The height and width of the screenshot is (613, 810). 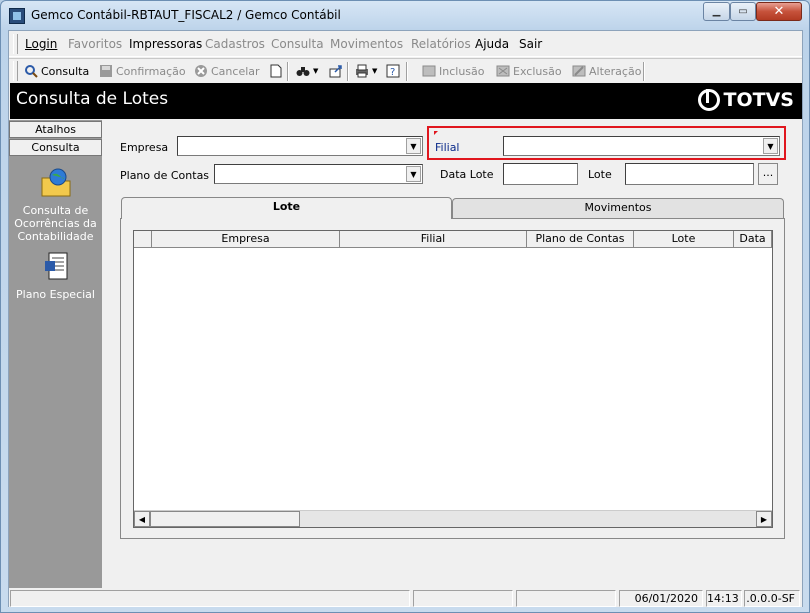 What do you see at coordinates (318, 174) in the screenshot?
I see `plano-de-contas-select: ▼` at bounding box center [318, 174].